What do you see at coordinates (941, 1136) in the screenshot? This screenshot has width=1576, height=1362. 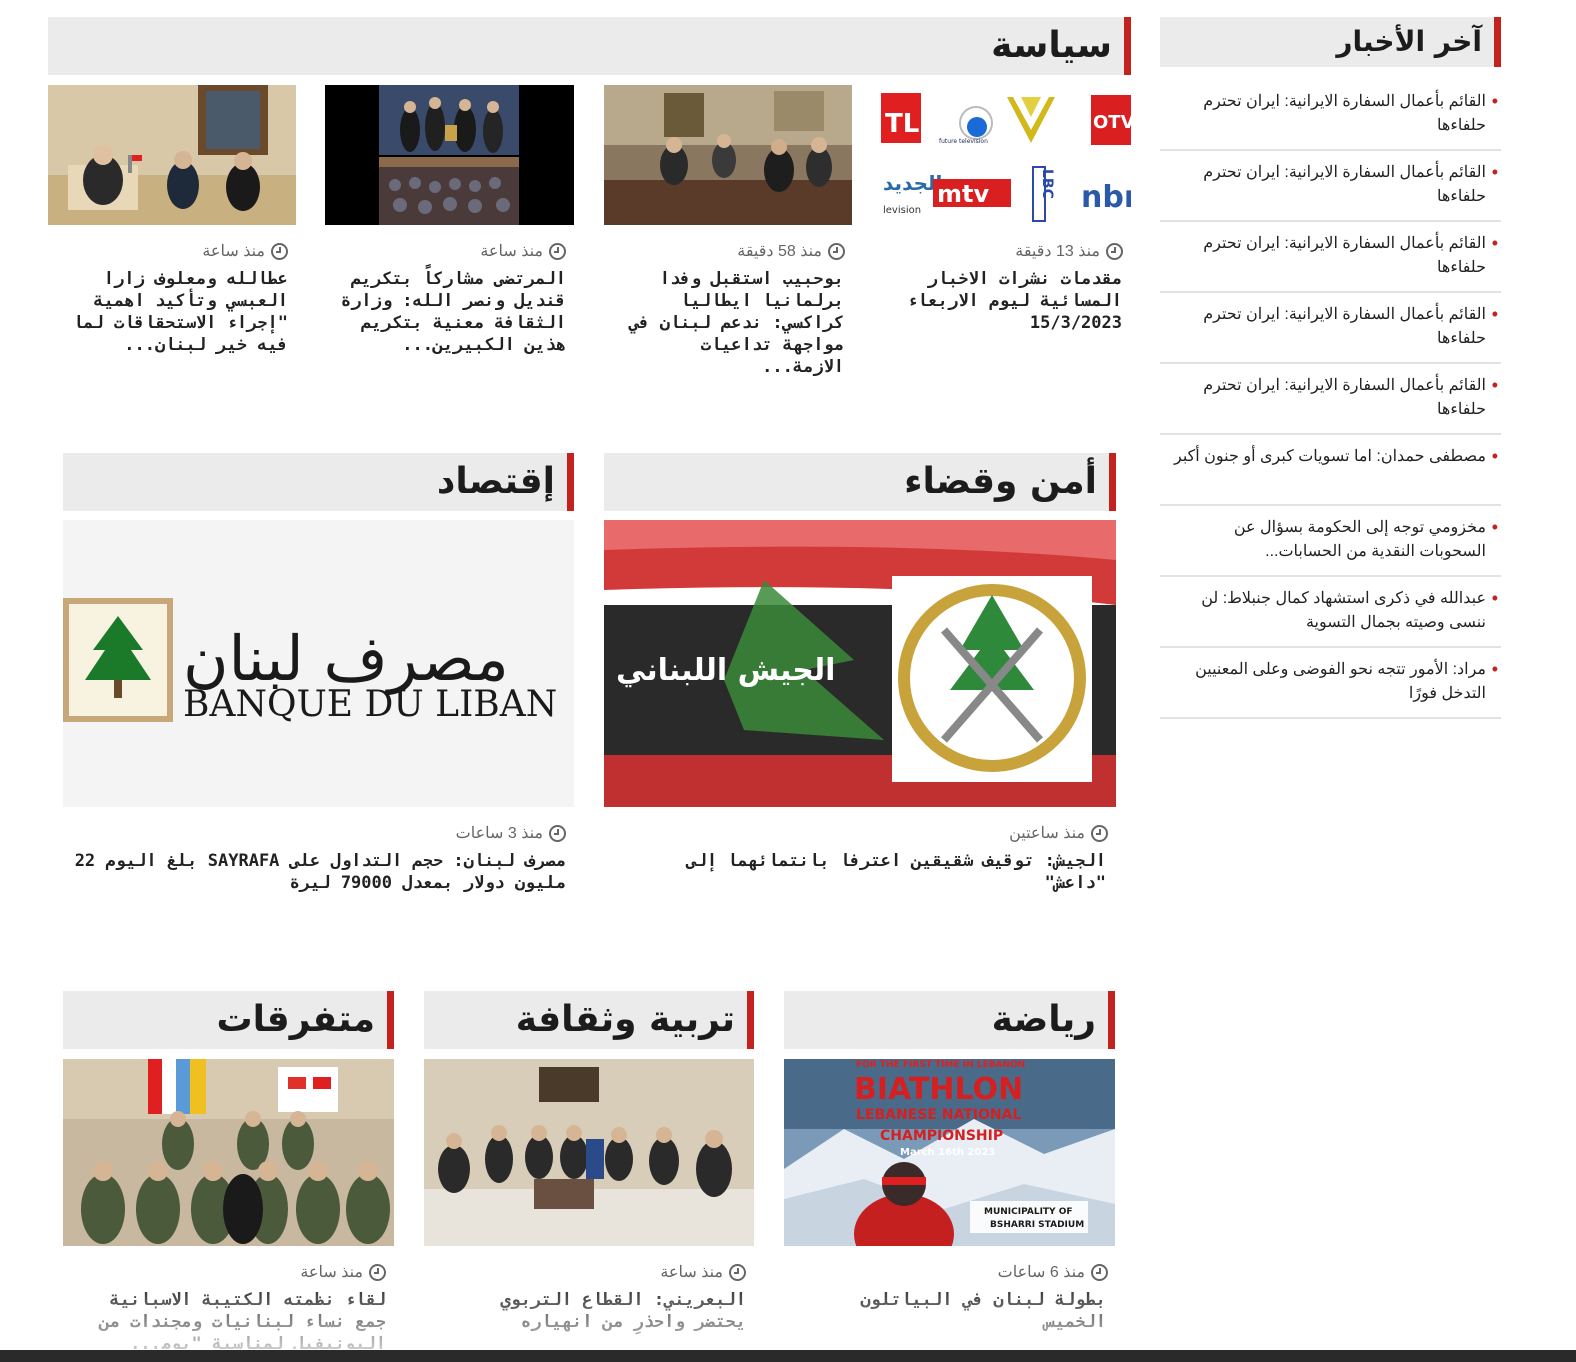 I see `svg-text: CHAMPIONSHIP` at bounding box center [941, 1136].